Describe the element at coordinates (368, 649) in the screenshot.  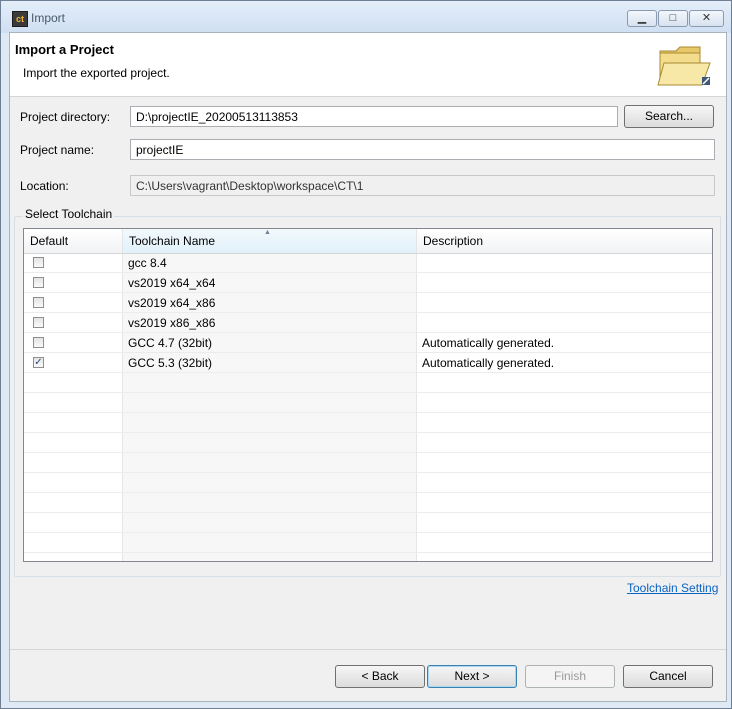
I see `footer-separator` at that location.